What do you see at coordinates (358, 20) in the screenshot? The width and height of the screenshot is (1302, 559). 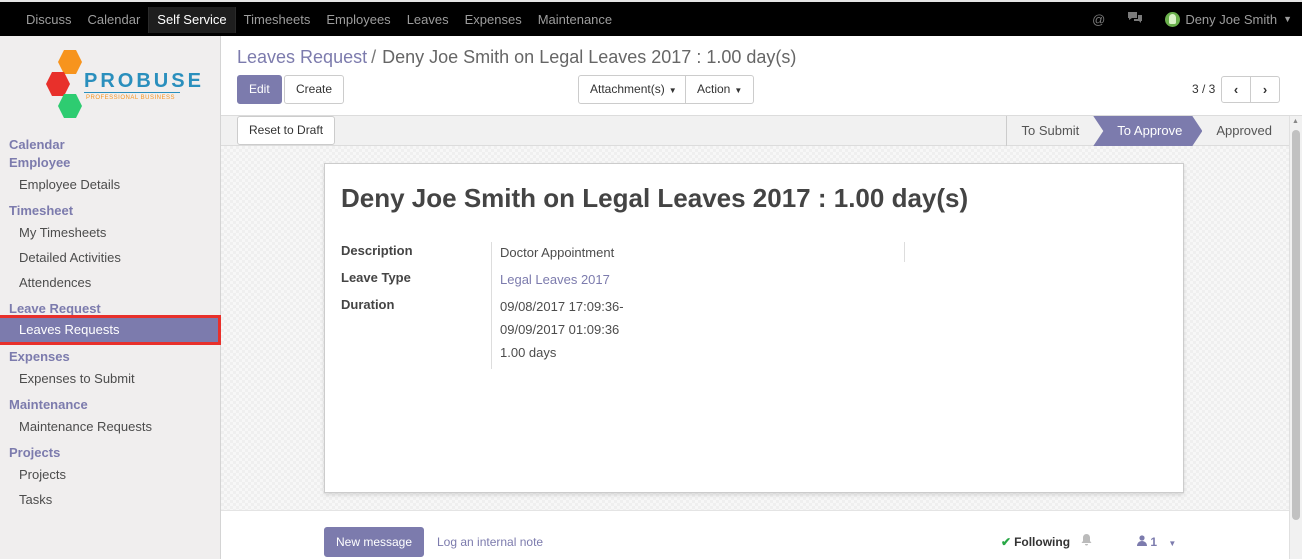 I see `menu-employees: Employees` at bounding box center [358, 20].